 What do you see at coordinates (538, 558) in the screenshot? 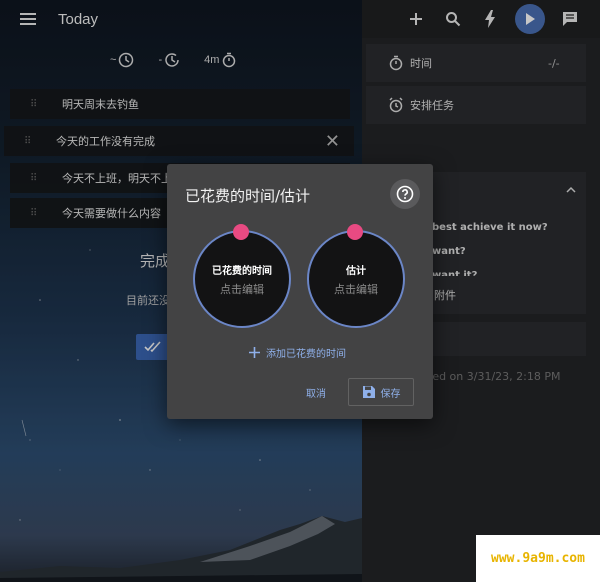
I see `watermark: www.9a9m.com` at bounding box center [538, 558].